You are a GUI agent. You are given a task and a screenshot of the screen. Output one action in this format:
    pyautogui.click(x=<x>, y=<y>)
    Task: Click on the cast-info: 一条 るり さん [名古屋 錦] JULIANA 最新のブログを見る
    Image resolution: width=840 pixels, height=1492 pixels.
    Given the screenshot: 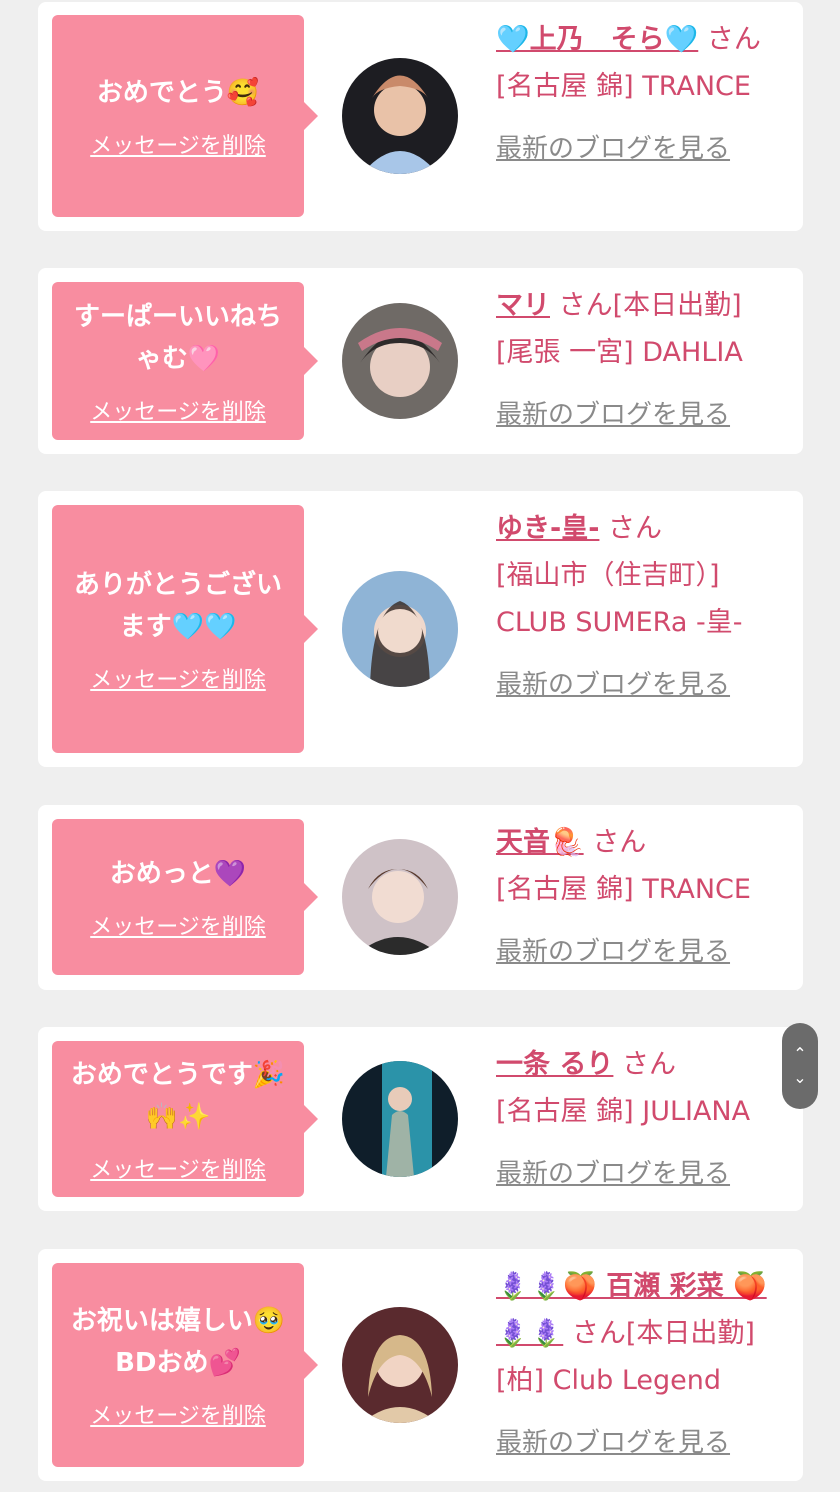 What is the action you would take?
    pyautogui.click(x=641, y=1119)
    